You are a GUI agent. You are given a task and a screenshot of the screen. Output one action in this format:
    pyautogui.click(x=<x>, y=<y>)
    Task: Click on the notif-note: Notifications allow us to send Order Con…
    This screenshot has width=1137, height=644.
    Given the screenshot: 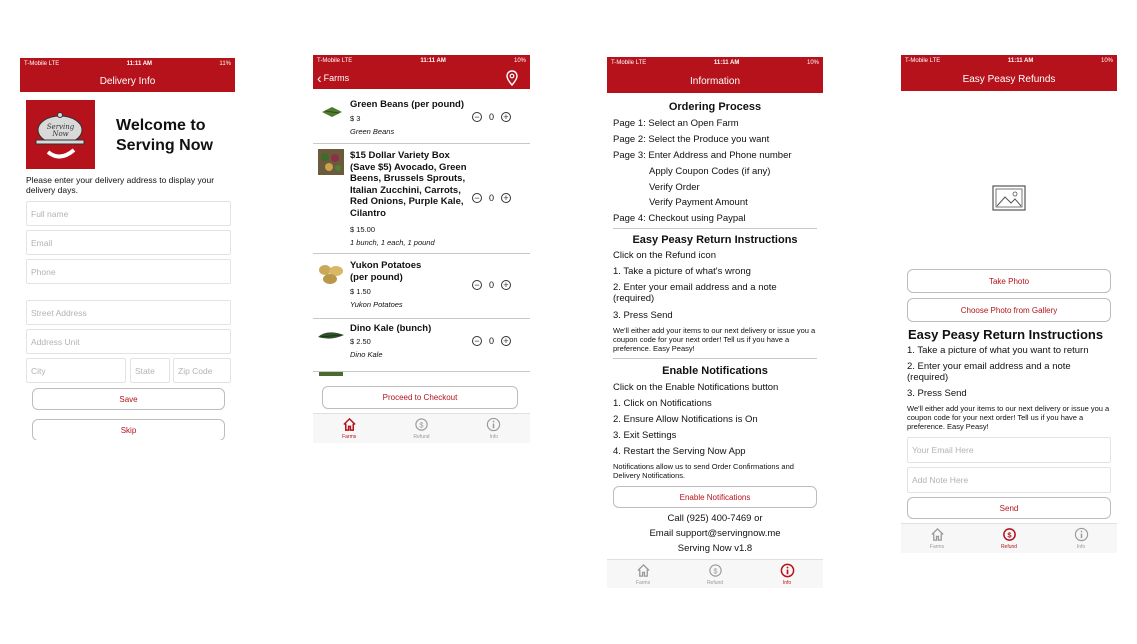 What is the action you would take?
    pyautogui.click(x=703, y=471)
    